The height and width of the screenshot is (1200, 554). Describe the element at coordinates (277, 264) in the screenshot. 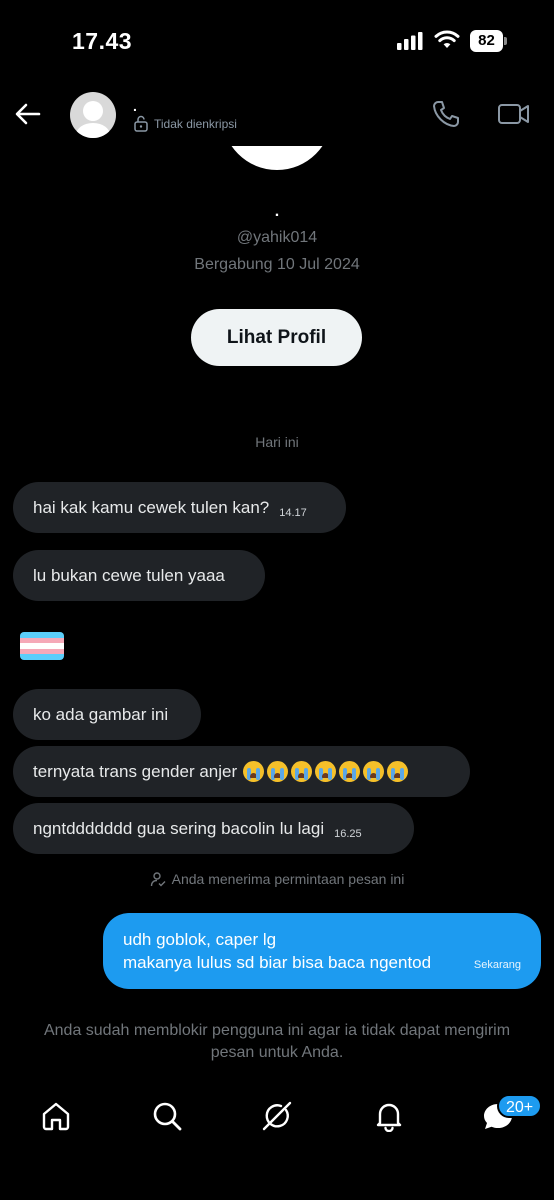

I see `profile-joined-date: Bergabung 10 Jul 2024` at that location.